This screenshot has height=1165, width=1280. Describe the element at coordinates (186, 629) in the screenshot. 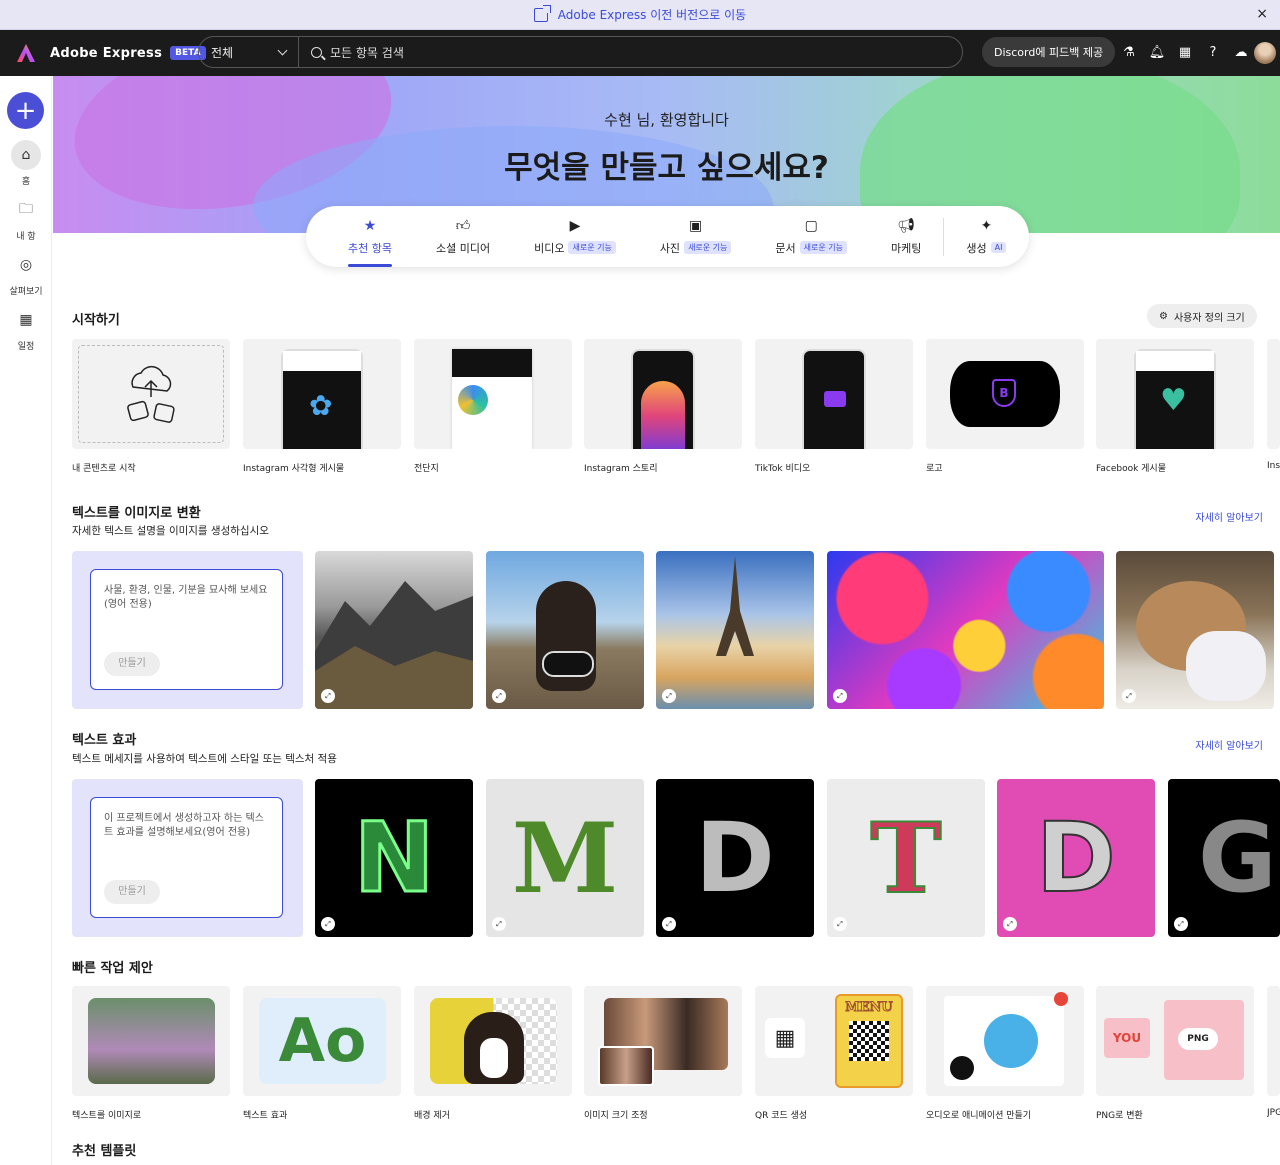

I see `prompt-input: 사물, 환경, 인물, 기분을 묘사해 보세요(영어 전용) 만들기` at that location.